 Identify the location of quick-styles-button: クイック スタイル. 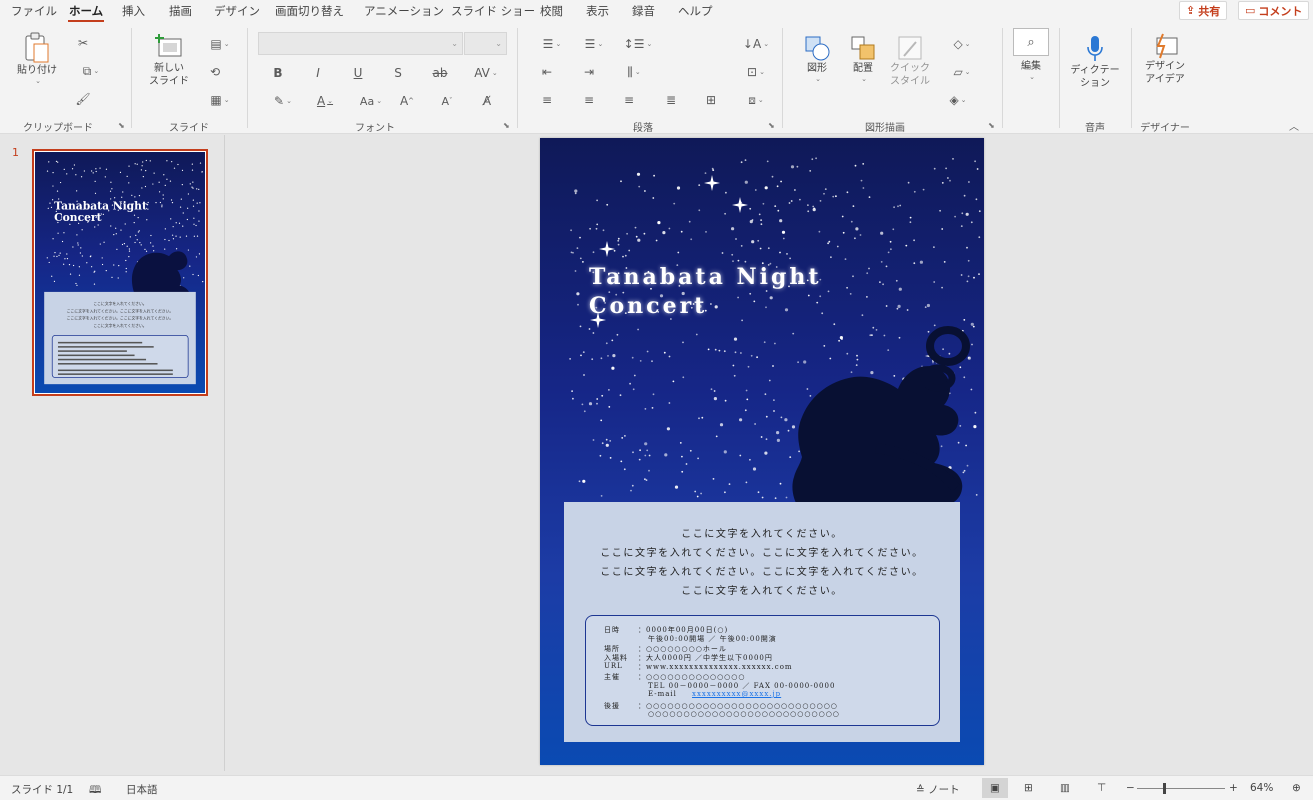
(910, 61).